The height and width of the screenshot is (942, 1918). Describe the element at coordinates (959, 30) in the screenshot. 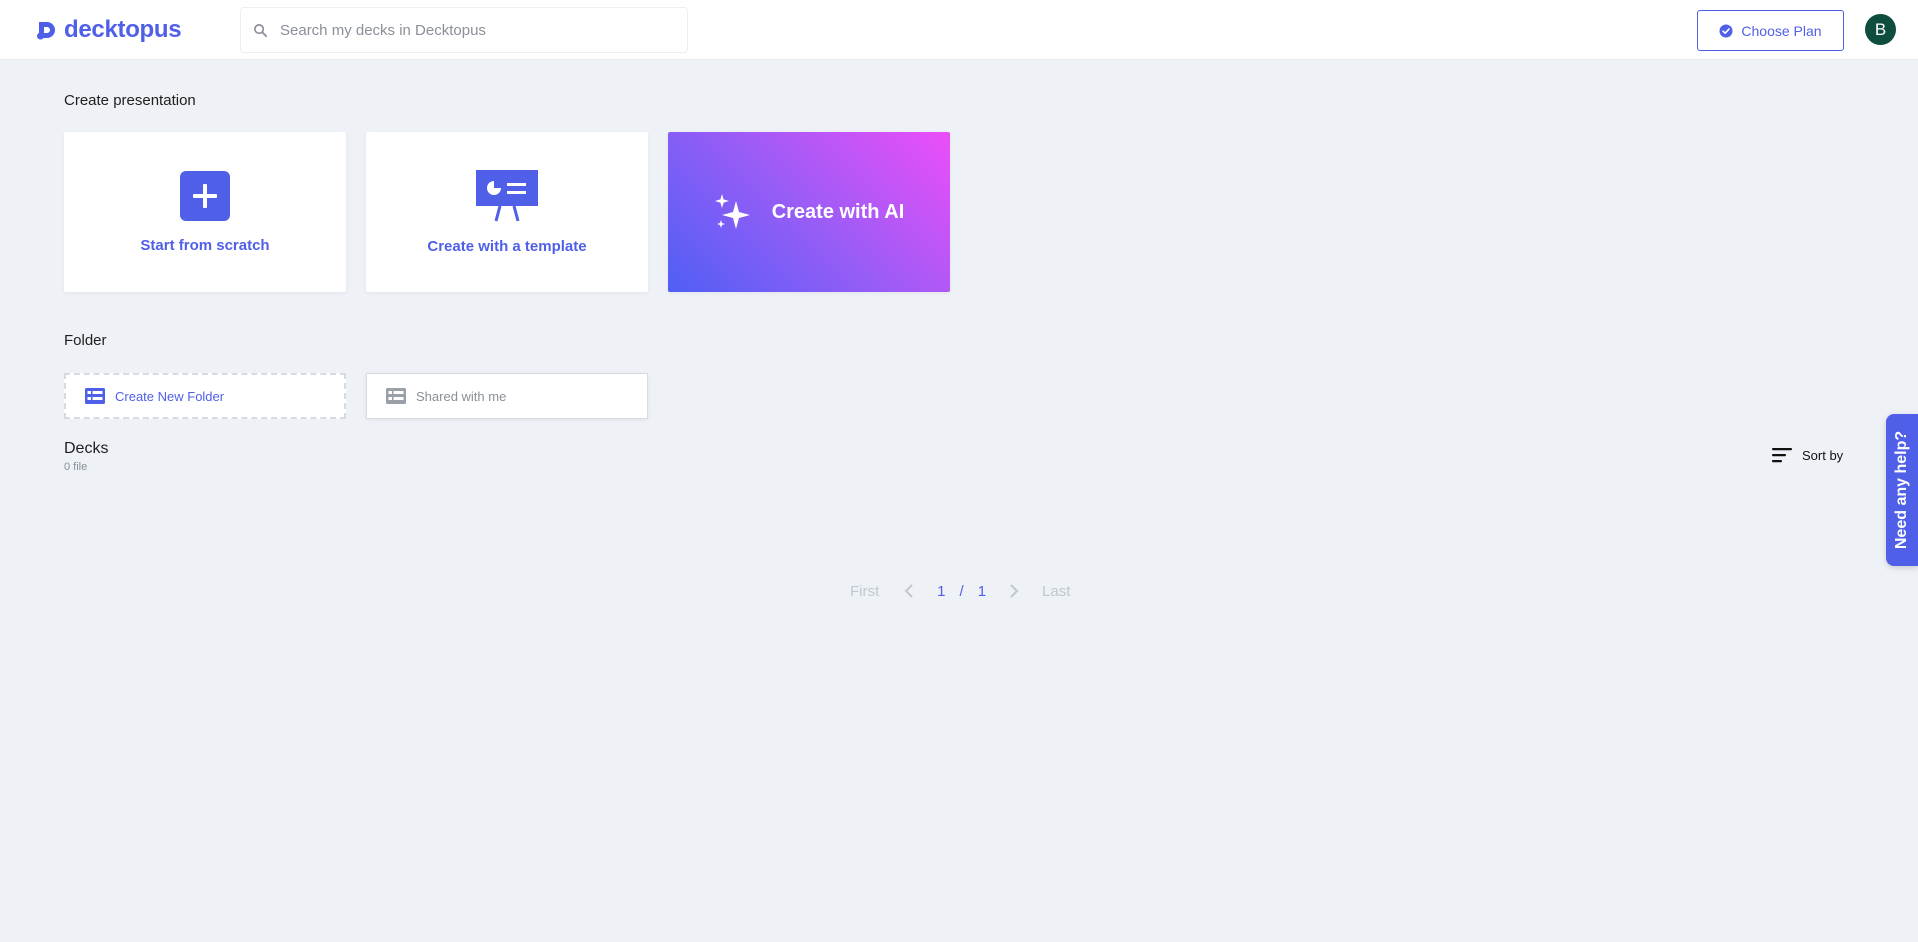

I see `top-bar: decktopus Choose Plan B` at that location.